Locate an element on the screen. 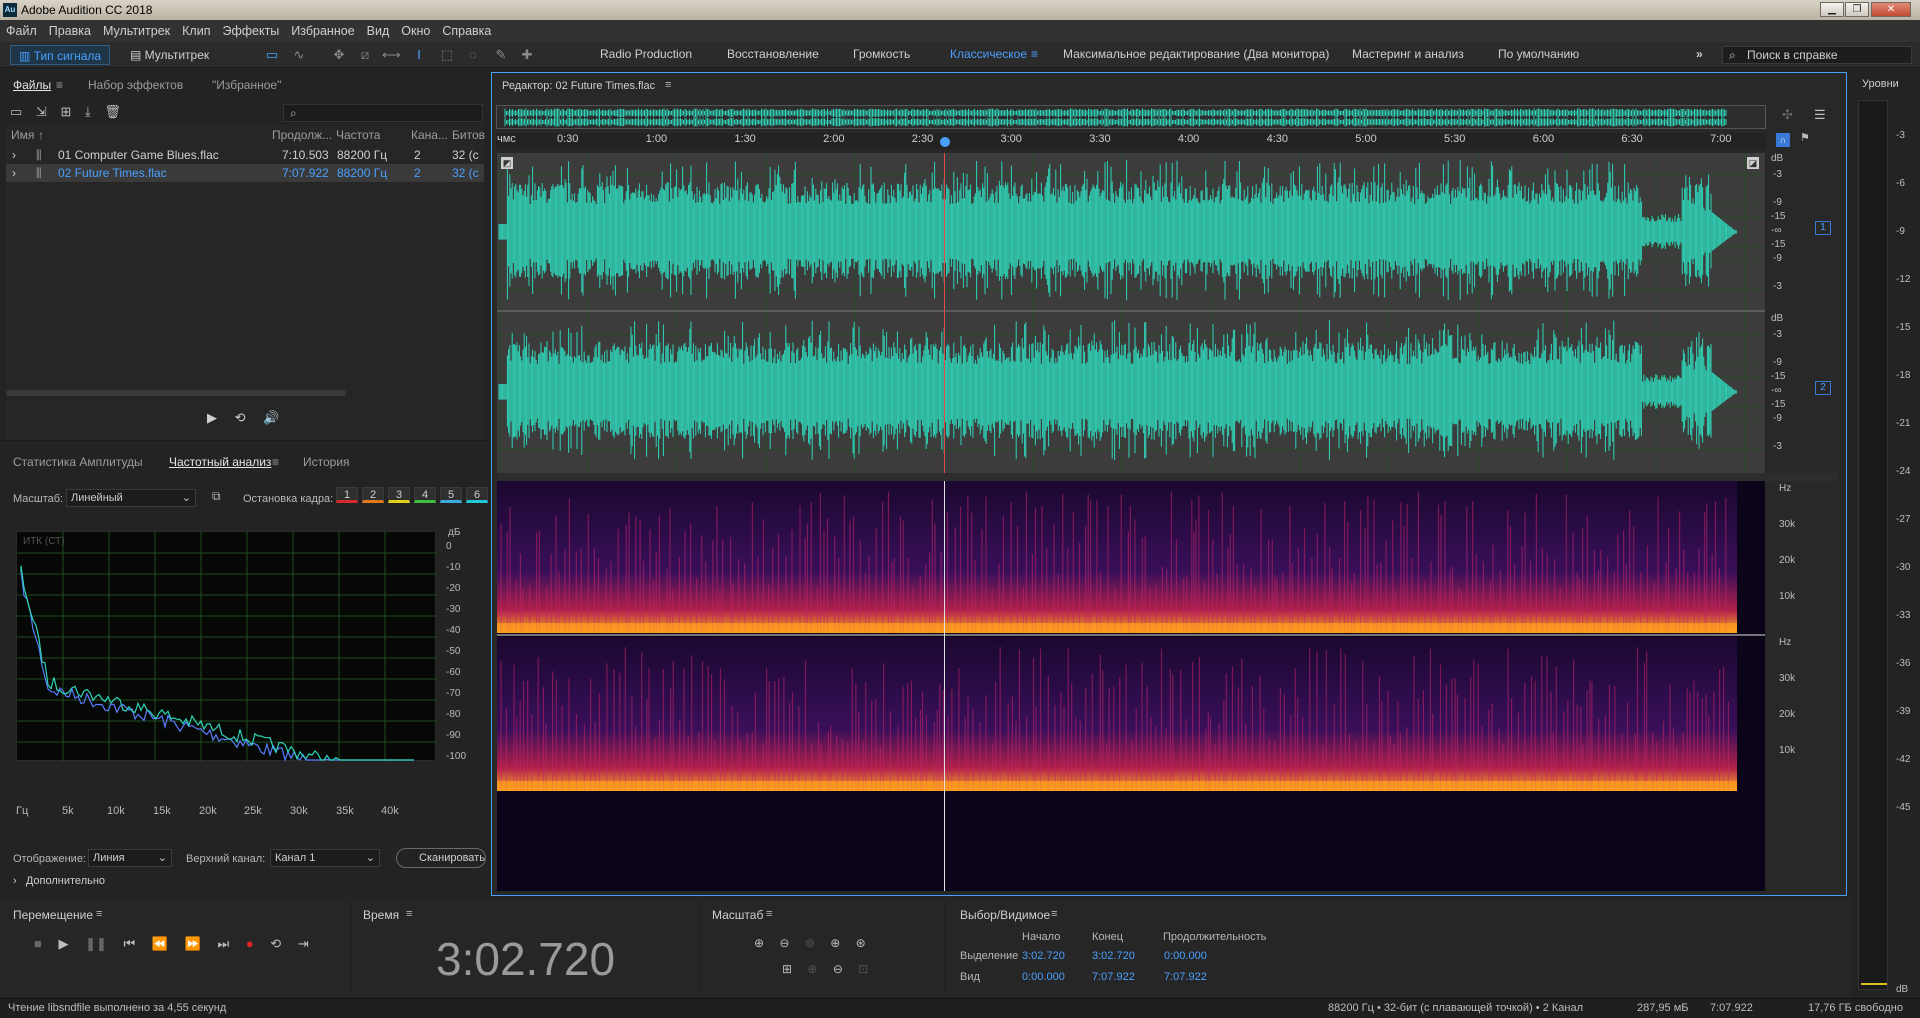  selection-start-field: 3:02.720 is located at coordinates (1043, 956).